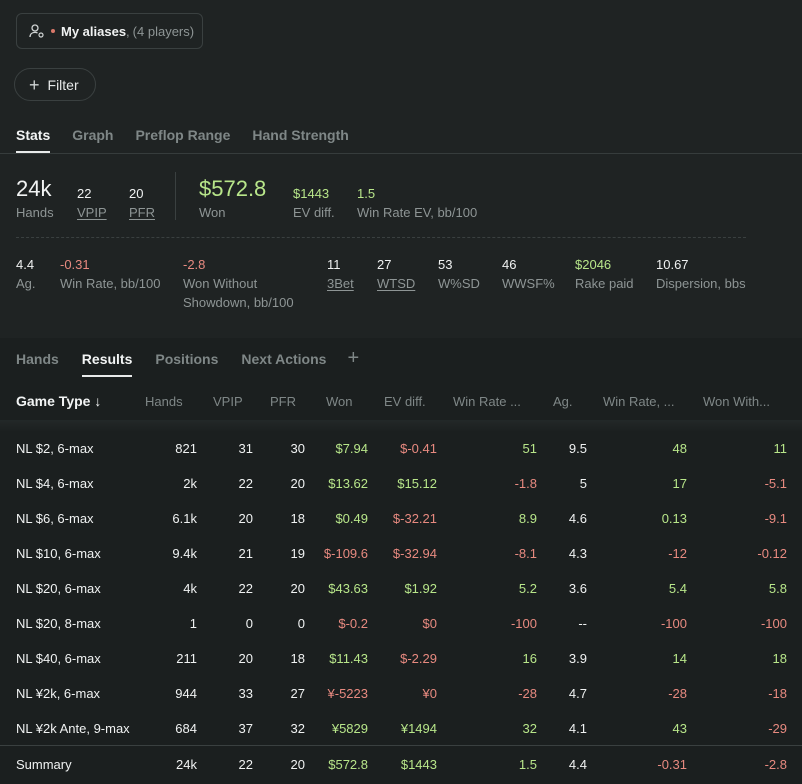  What do you see at coordinates (233, 188) in the screenshot?
I see `won-value: $572.8` at bounding box center [233, 188].